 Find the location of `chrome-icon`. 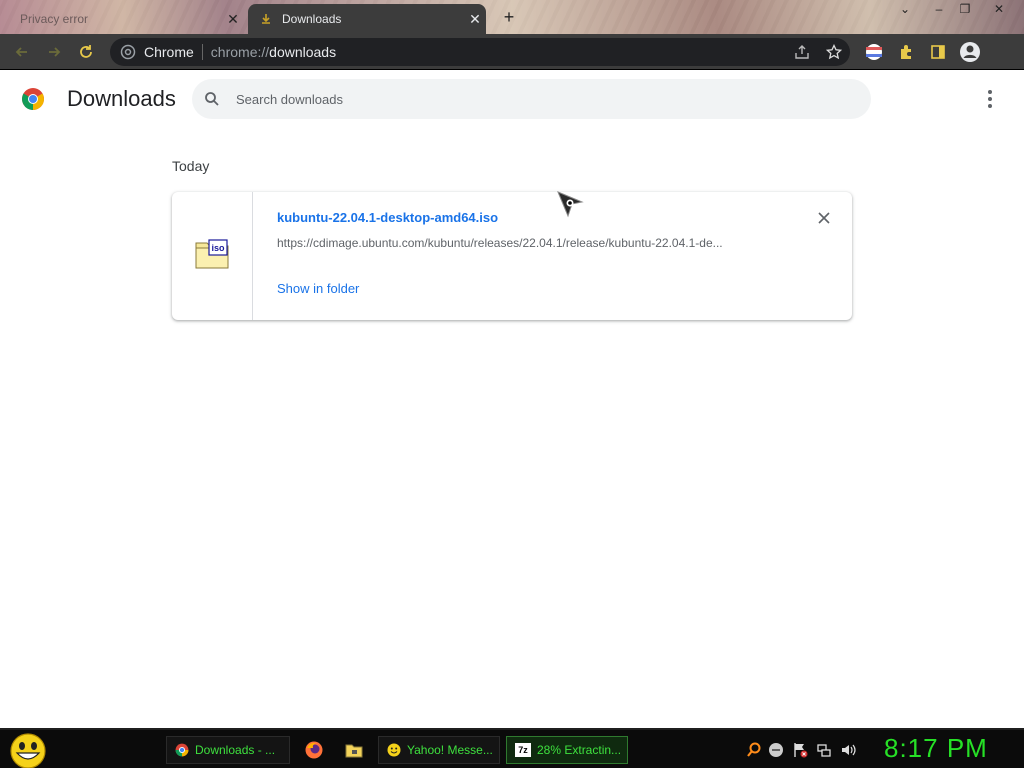

chrome-icon is located at coordinates (182, 750).